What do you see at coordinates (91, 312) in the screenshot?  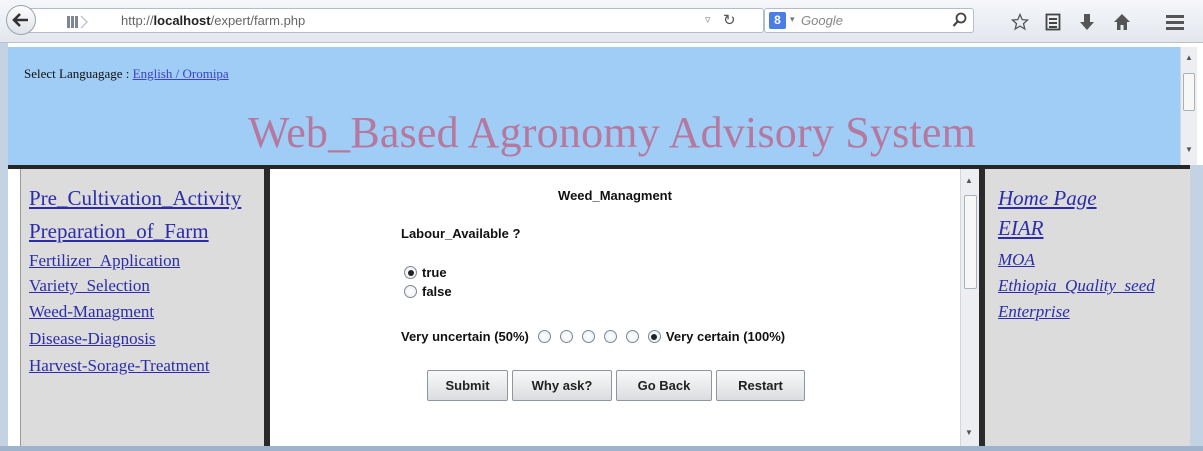 I see `nav-link-weed: Weed-Managment` at bounding box center [91, 312].